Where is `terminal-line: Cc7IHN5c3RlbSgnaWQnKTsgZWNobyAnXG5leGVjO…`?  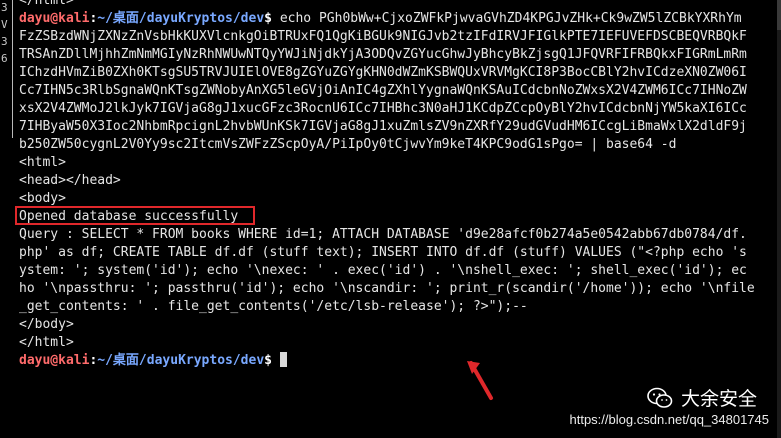 terminal-line: Cc7IHN5c3RlbSgnaWQnKTsgZWNobyAnXG5leGVjO… is located at coordinates (383, 90).